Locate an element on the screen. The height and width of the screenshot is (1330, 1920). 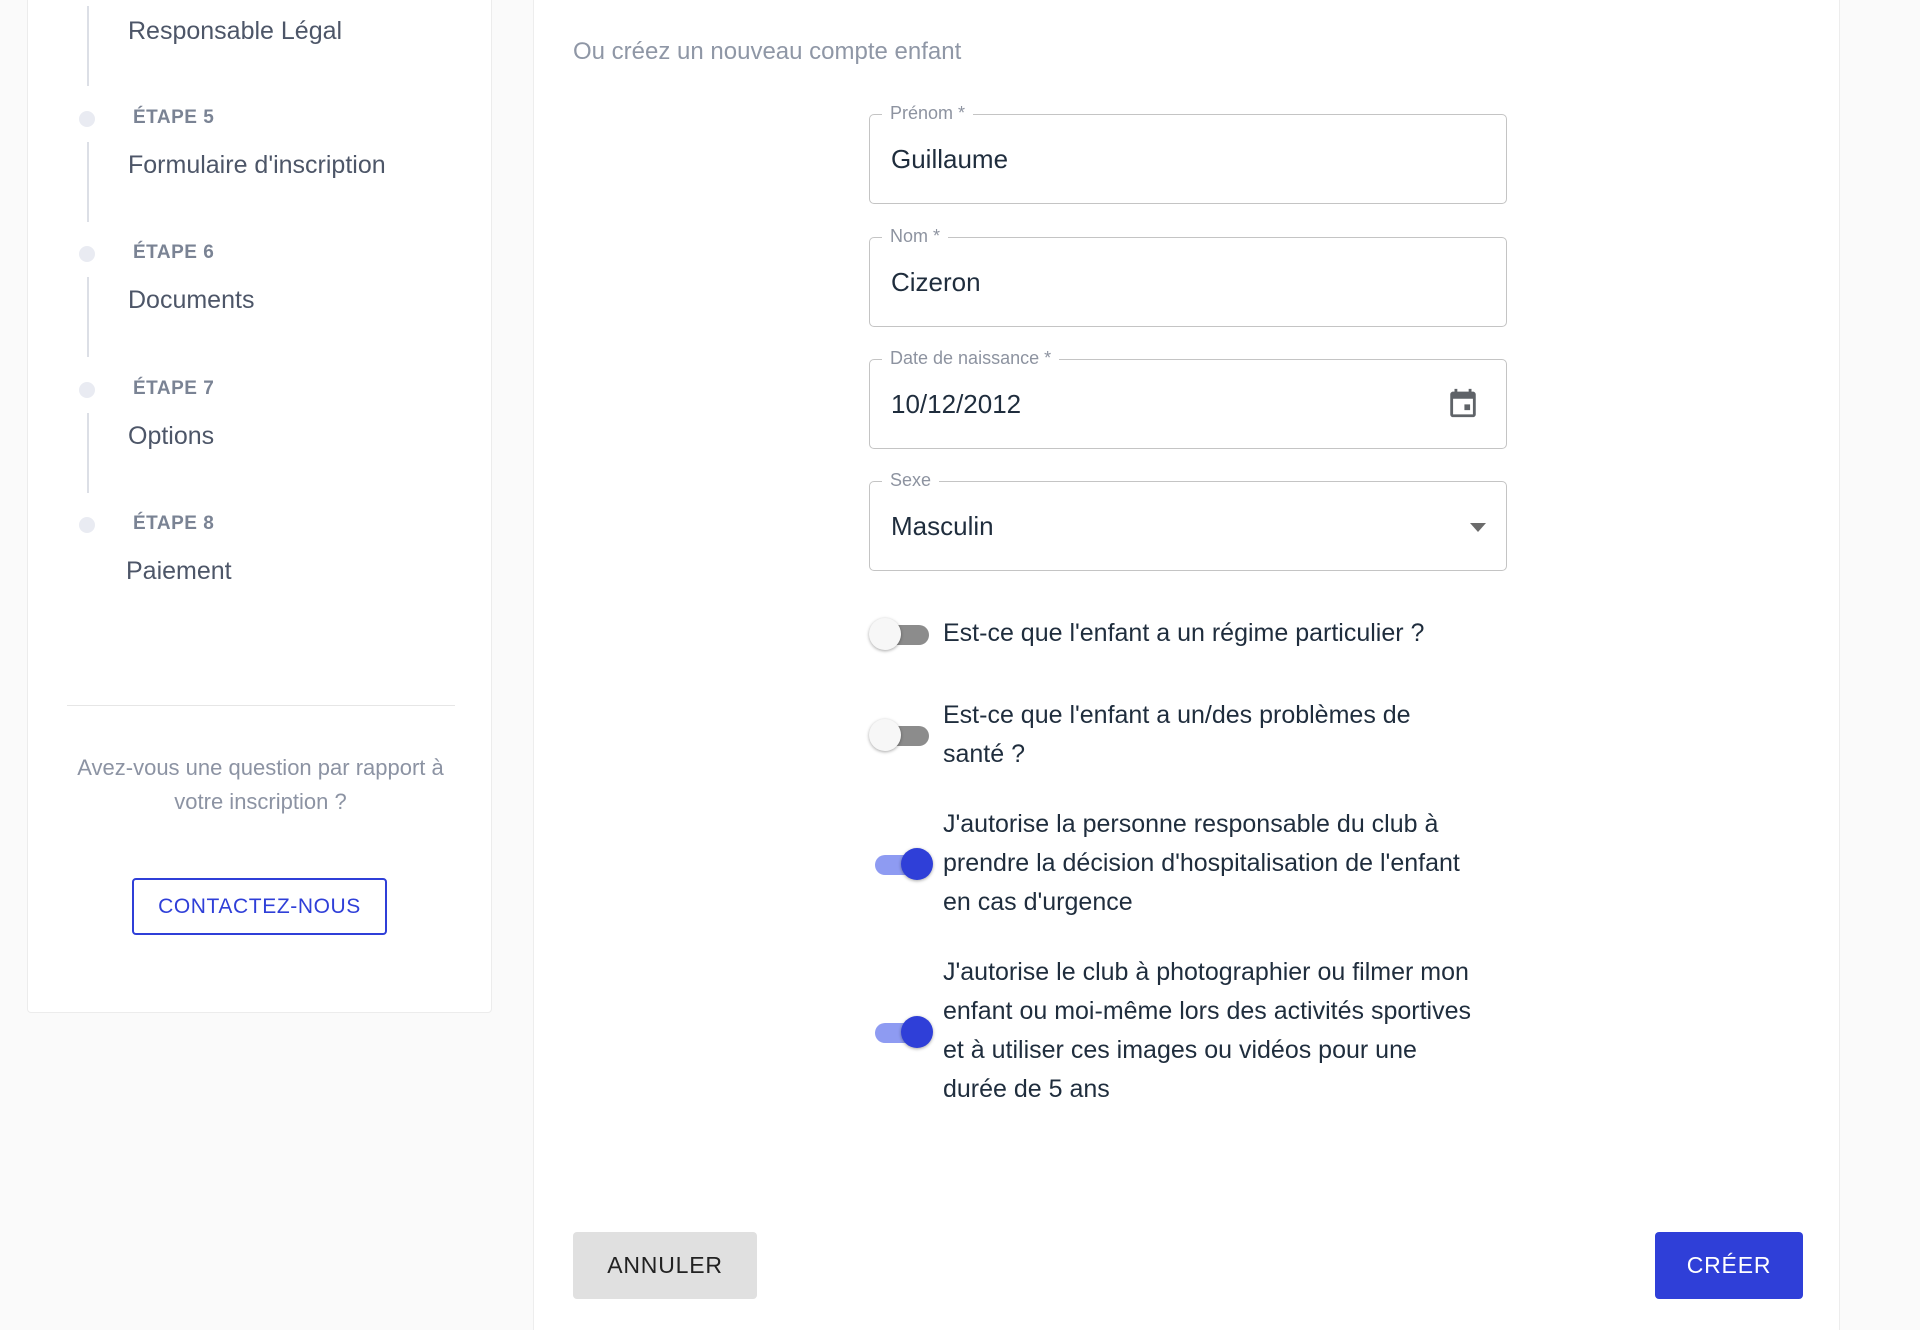
cancel-button: ANNULER is located at coordinates (665, 1265).